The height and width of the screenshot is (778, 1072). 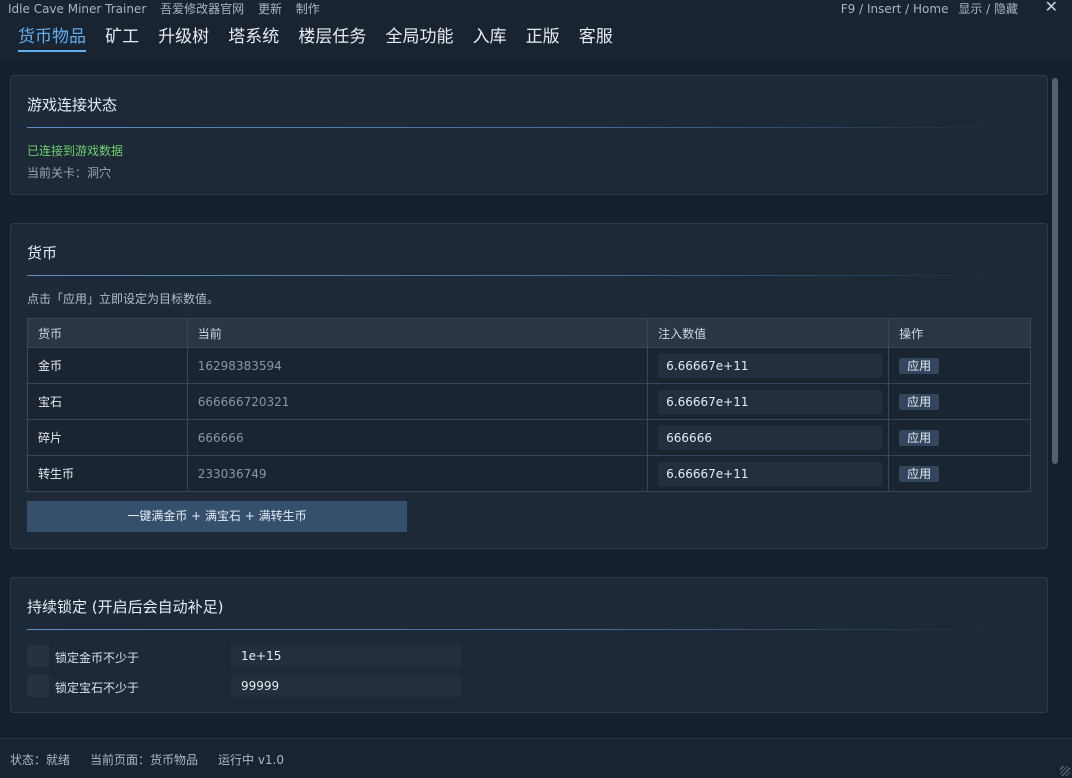 I want to click on column-header: 注入数值, so click(x=768, y=333).